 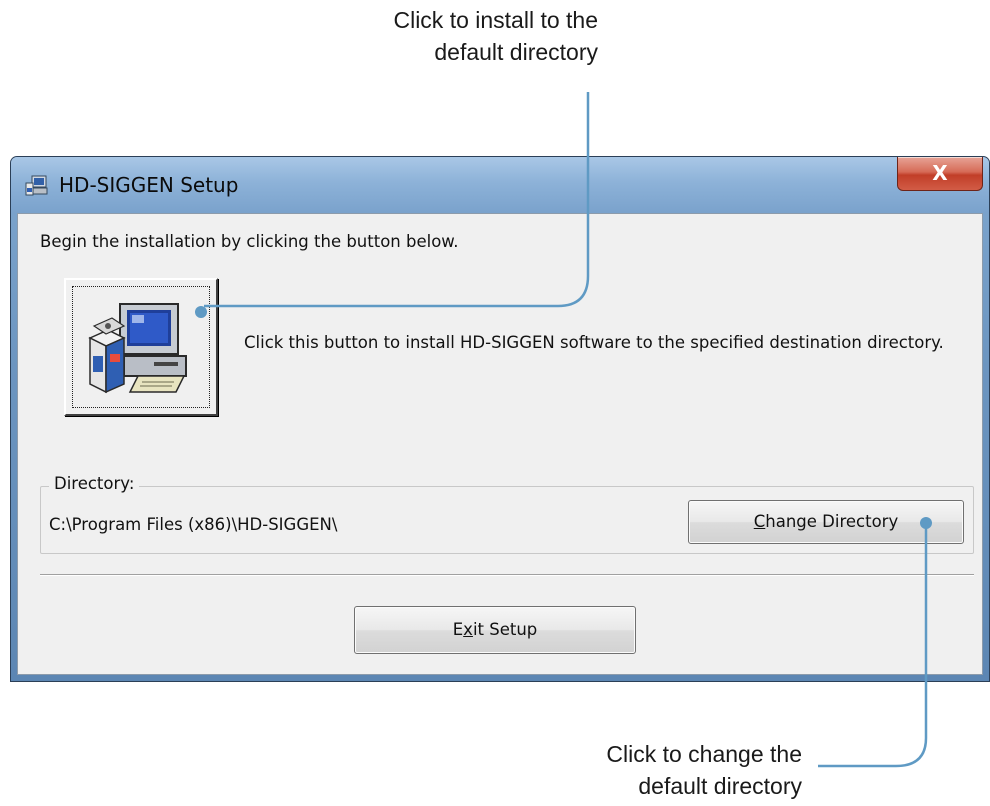 I want to click on install-button, so click(x=141, y=347).